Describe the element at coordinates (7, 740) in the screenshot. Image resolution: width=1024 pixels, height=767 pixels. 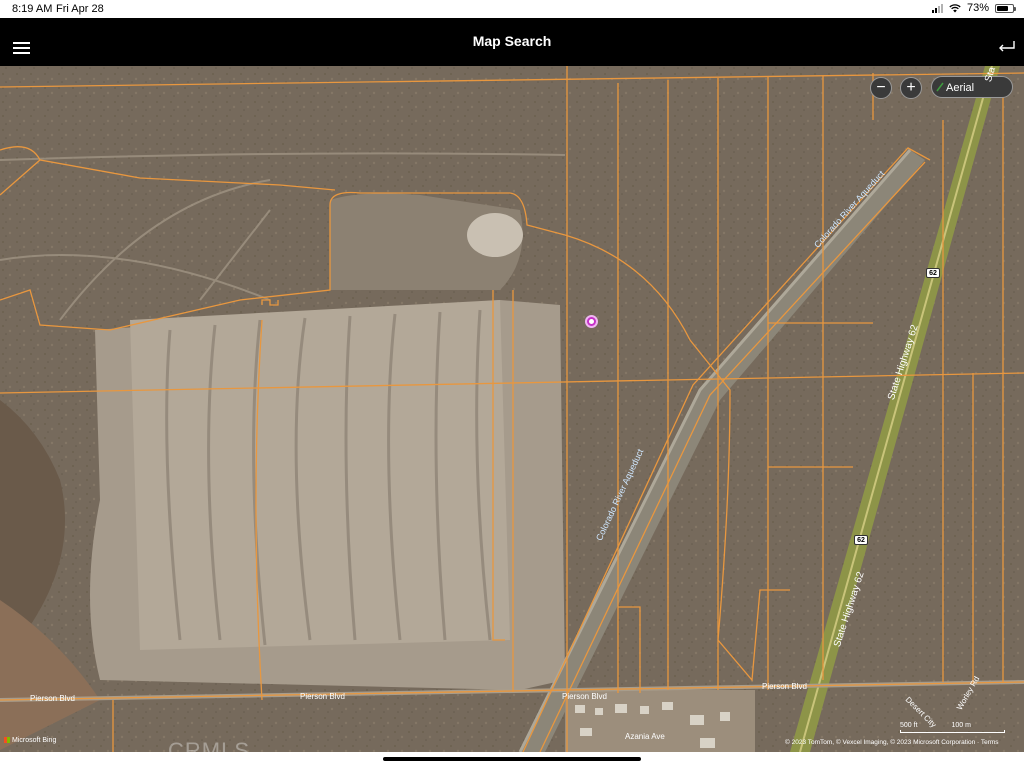
I see `bing-logo-icon` at that location.